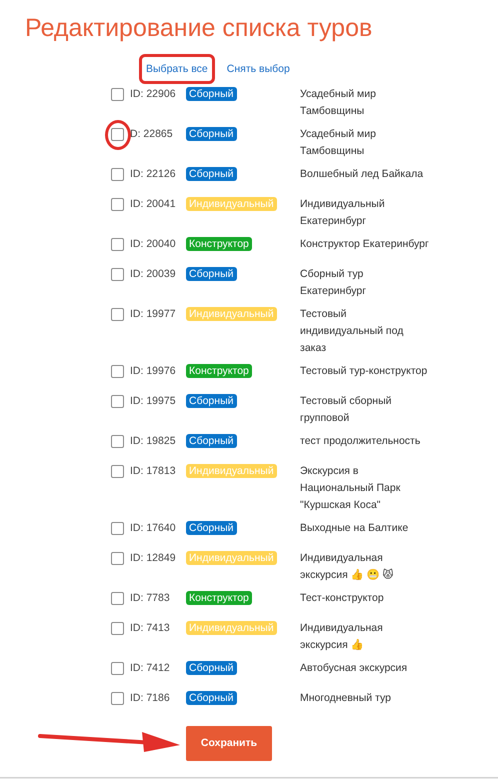  Describe the element at coordinates (150, 598) in the screenshot. I see `tour-id: ID: 7783` at that location.